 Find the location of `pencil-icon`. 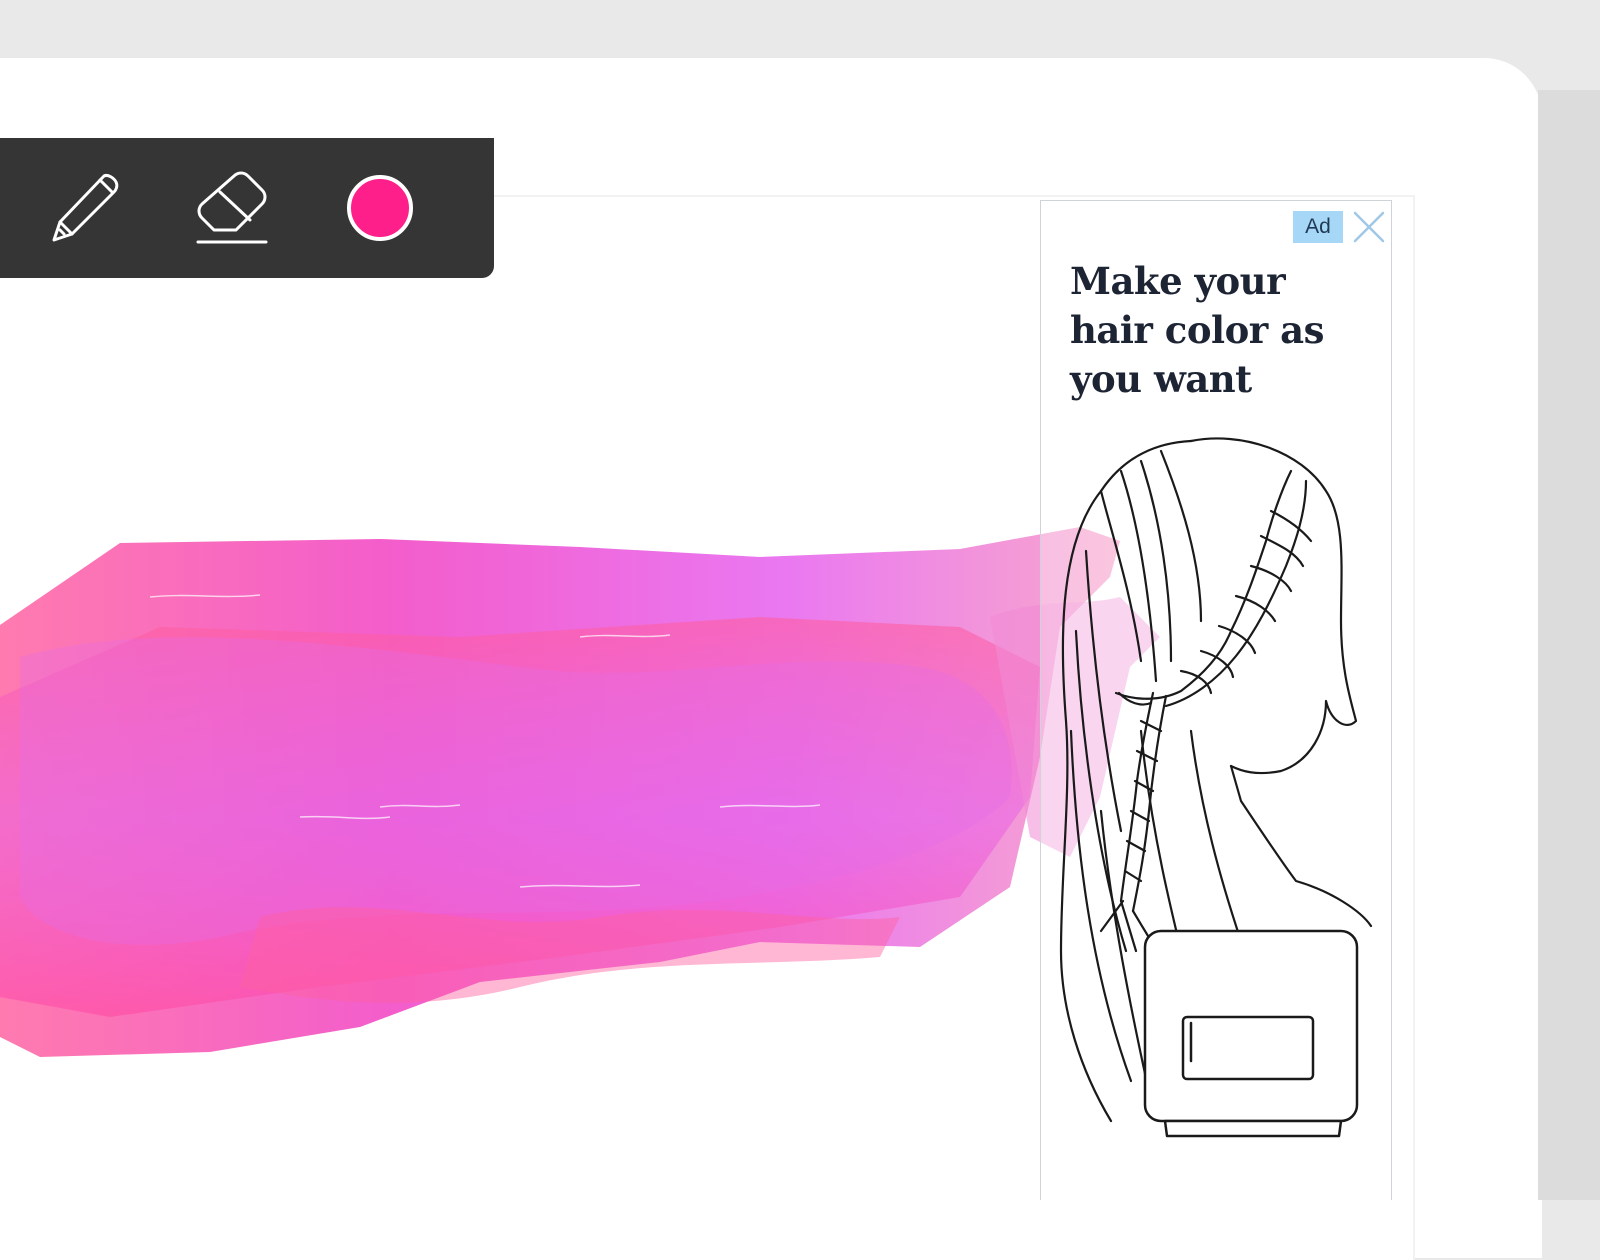

pencil-icon is located at coordinates (85, 208).